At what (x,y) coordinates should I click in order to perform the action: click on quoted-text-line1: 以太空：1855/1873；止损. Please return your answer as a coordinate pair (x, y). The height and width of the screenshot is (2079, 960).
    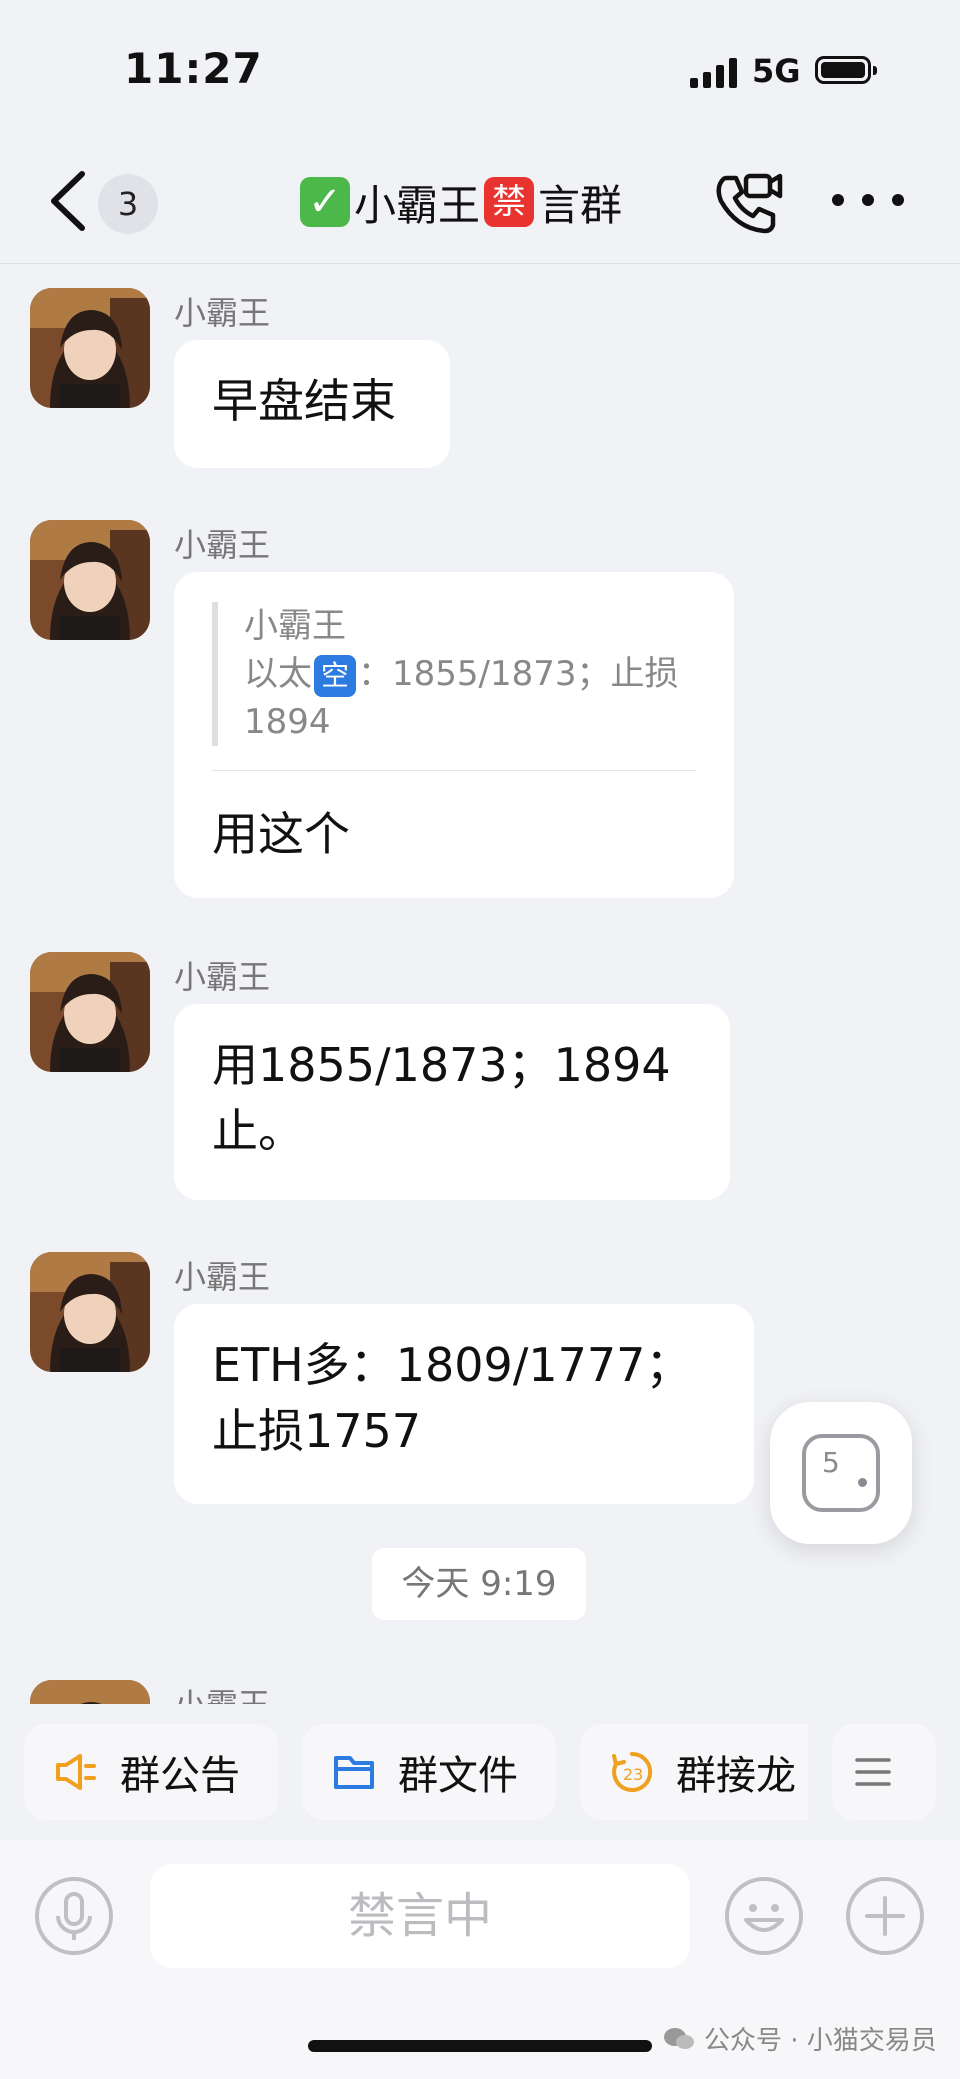
    Looking at the image, I should click on (470, 674).